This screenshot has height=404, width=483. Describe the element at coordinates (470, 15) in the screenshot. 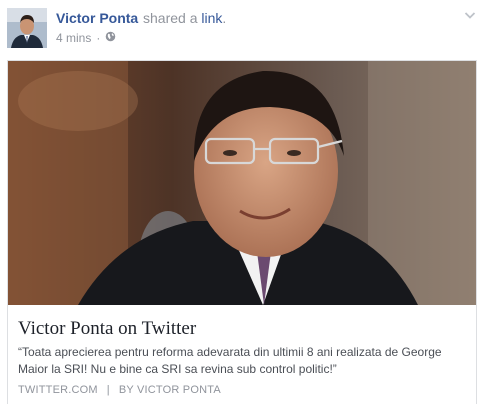

I see `chevron-down-icon` at that location.